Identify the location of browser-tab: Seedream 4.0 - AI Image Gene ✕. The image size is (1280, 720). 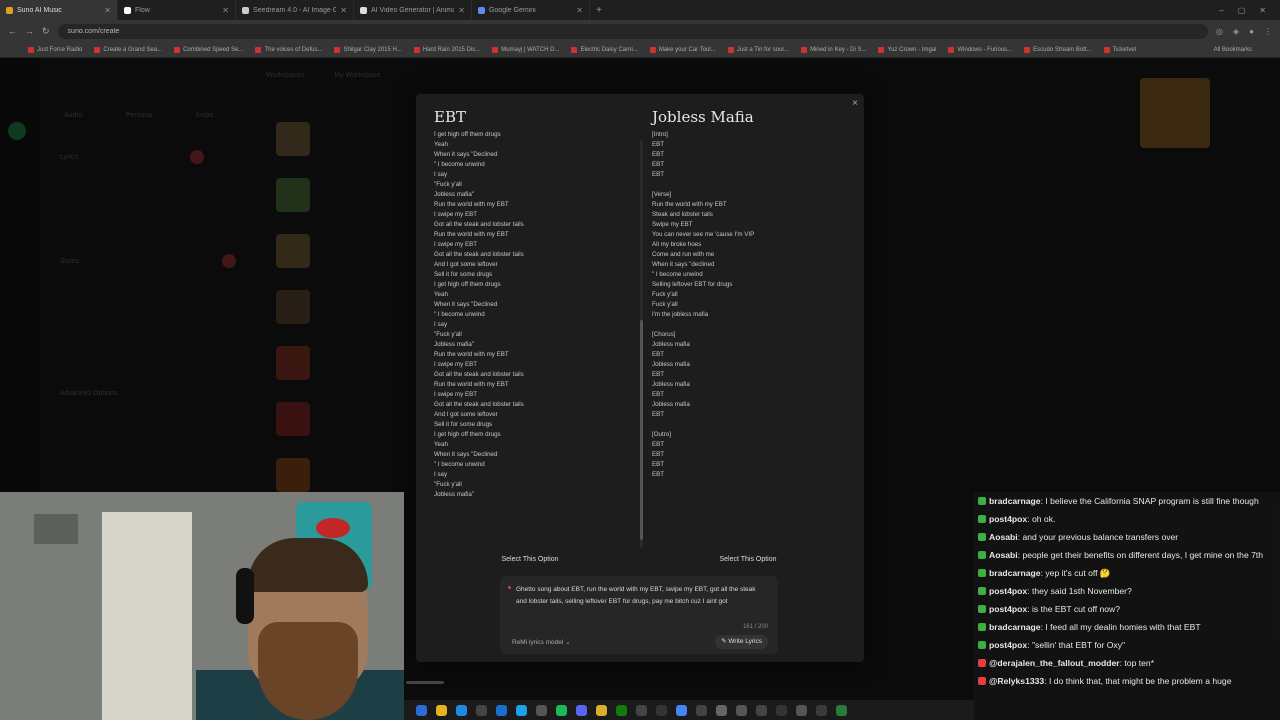
(295, 10).